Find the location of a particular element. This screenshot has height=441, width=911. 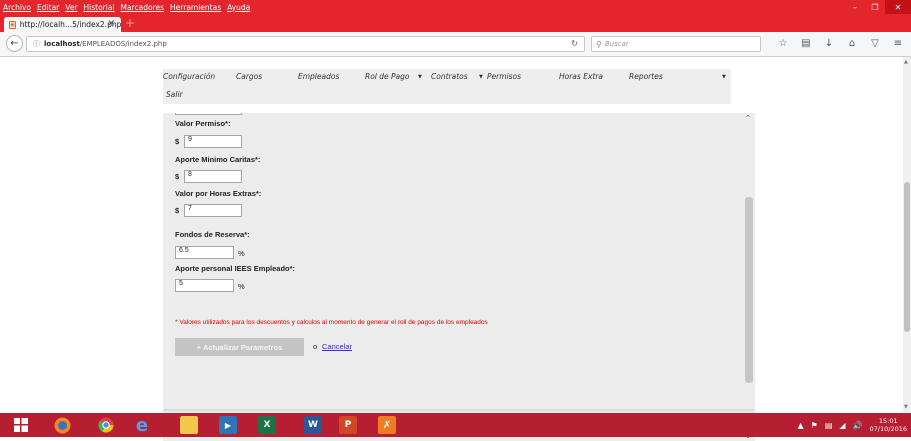

panel-scrollbar: ⌃ ⌄ is located at coordinates (749, 277).